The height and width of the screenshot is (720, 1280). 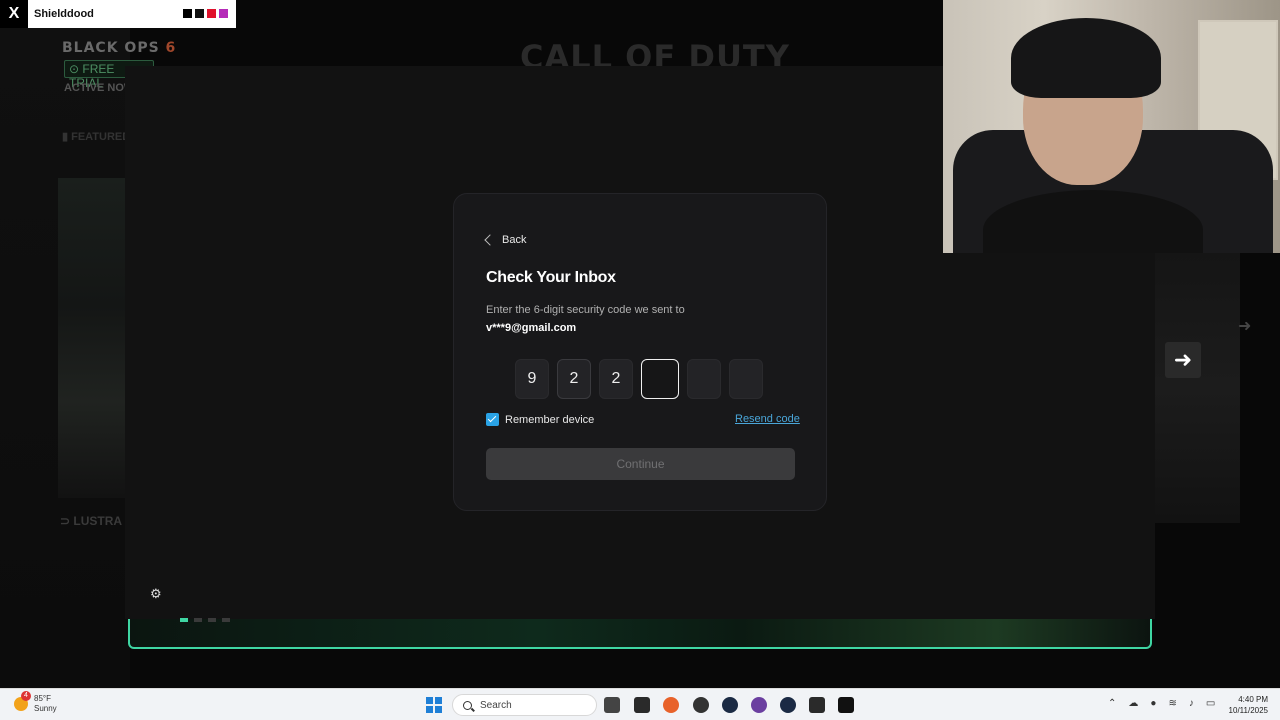 What do you see at coordinates (1161, 703) in the screenshot?
I see `system-tray: ⌃ ☁ ● ≋ ♪ ▭` at bounding box center [1161, 703].